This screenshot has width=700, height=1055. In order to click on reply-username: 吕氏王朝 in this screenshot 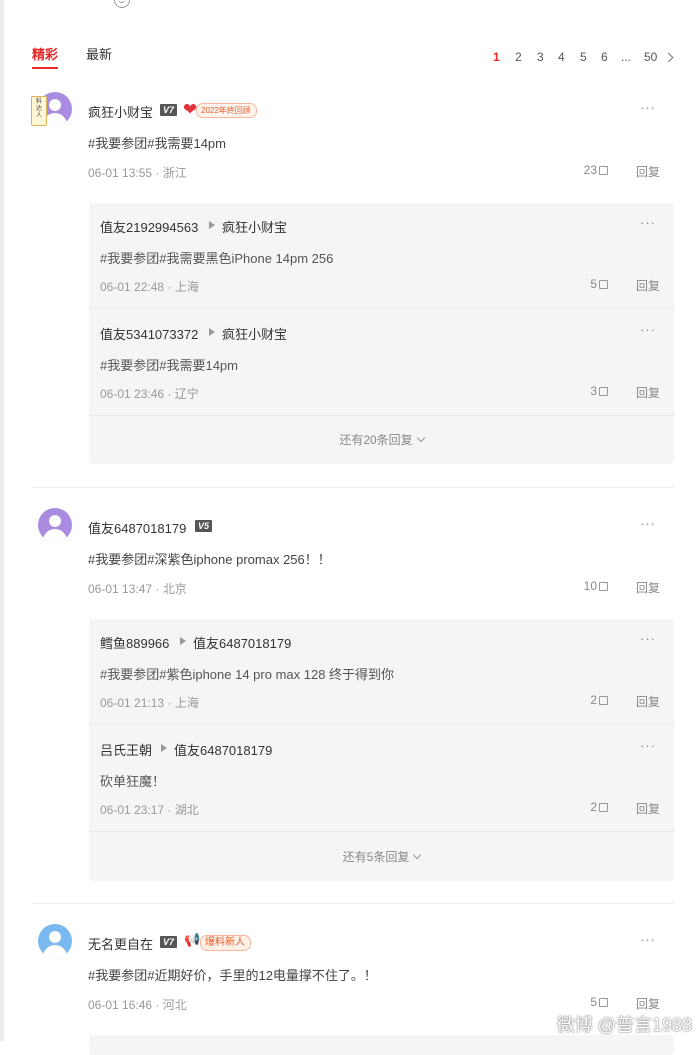, I will do `click(126, 749)`.